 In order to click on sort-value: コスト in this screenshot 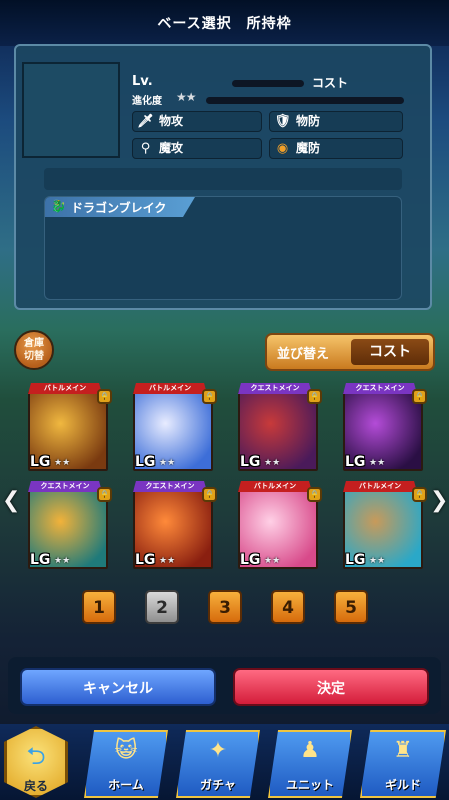, I will do `click(390, 352)`.